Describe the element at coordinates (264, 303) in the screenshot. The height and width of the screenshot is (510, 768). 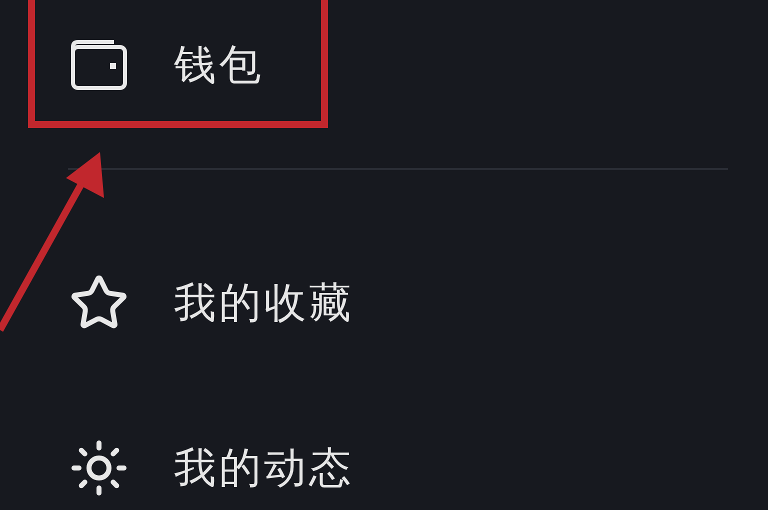
I see `menu-item-label: 我的收藏` at that location.